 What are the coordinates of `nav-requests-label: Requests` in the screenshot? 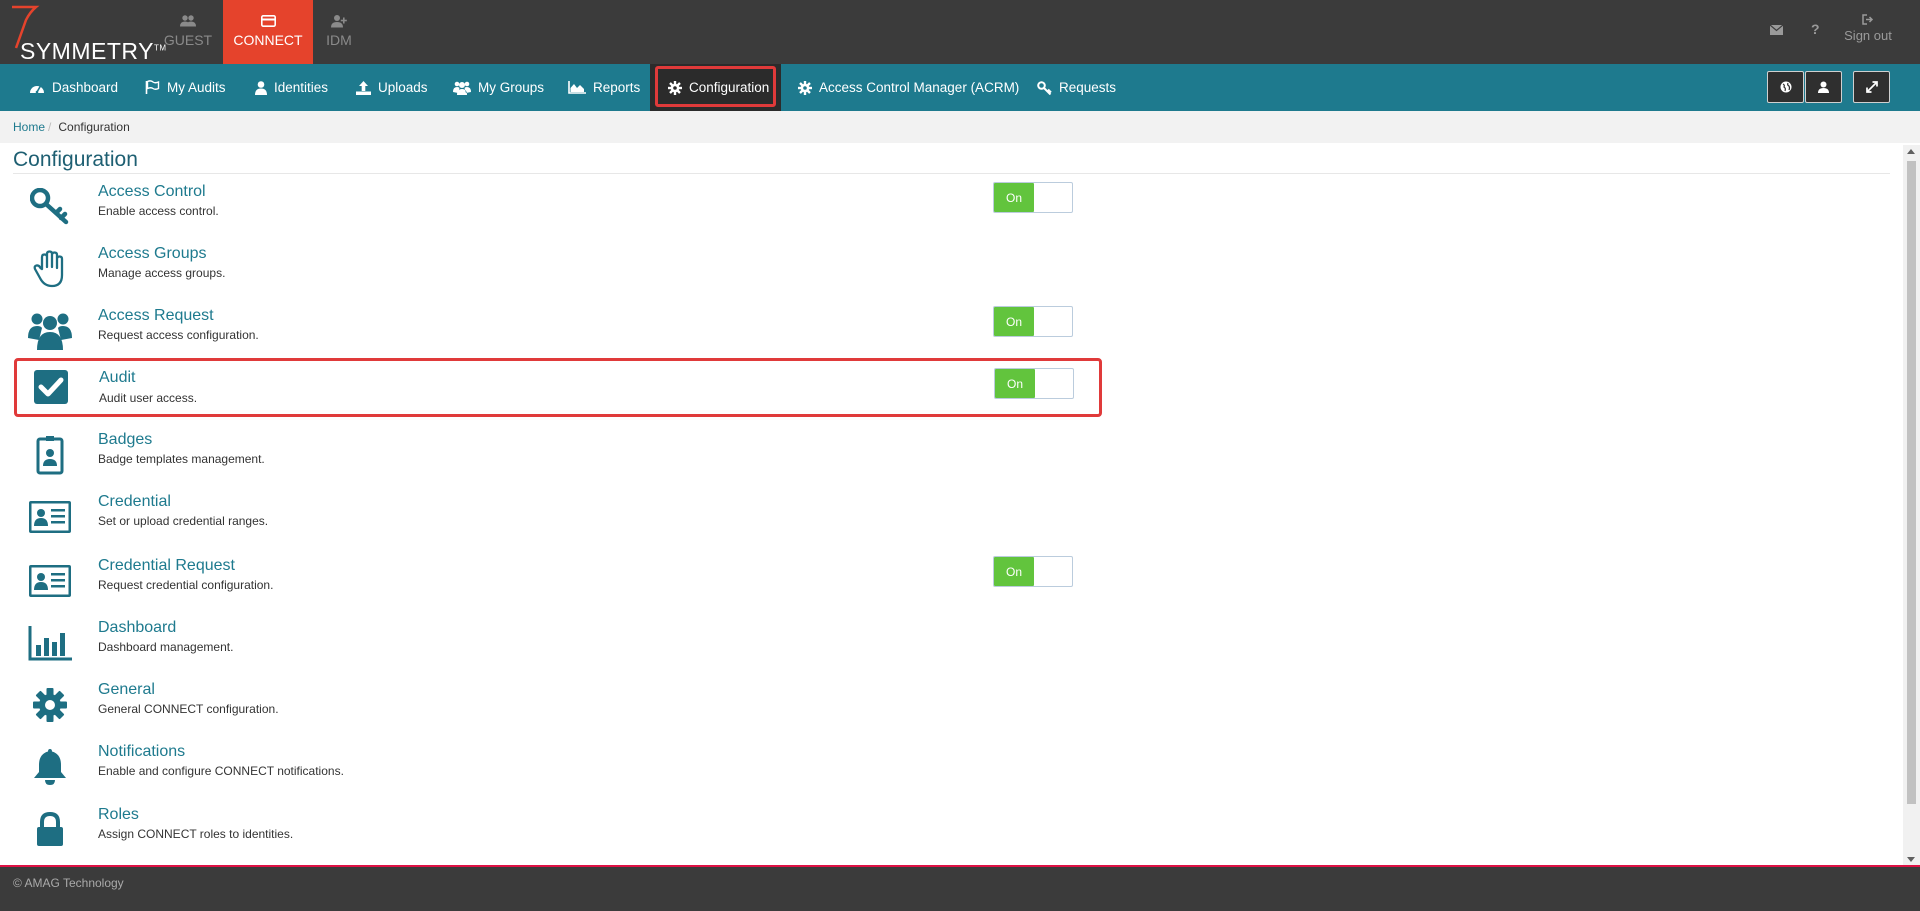 It's located at (1088, 87).